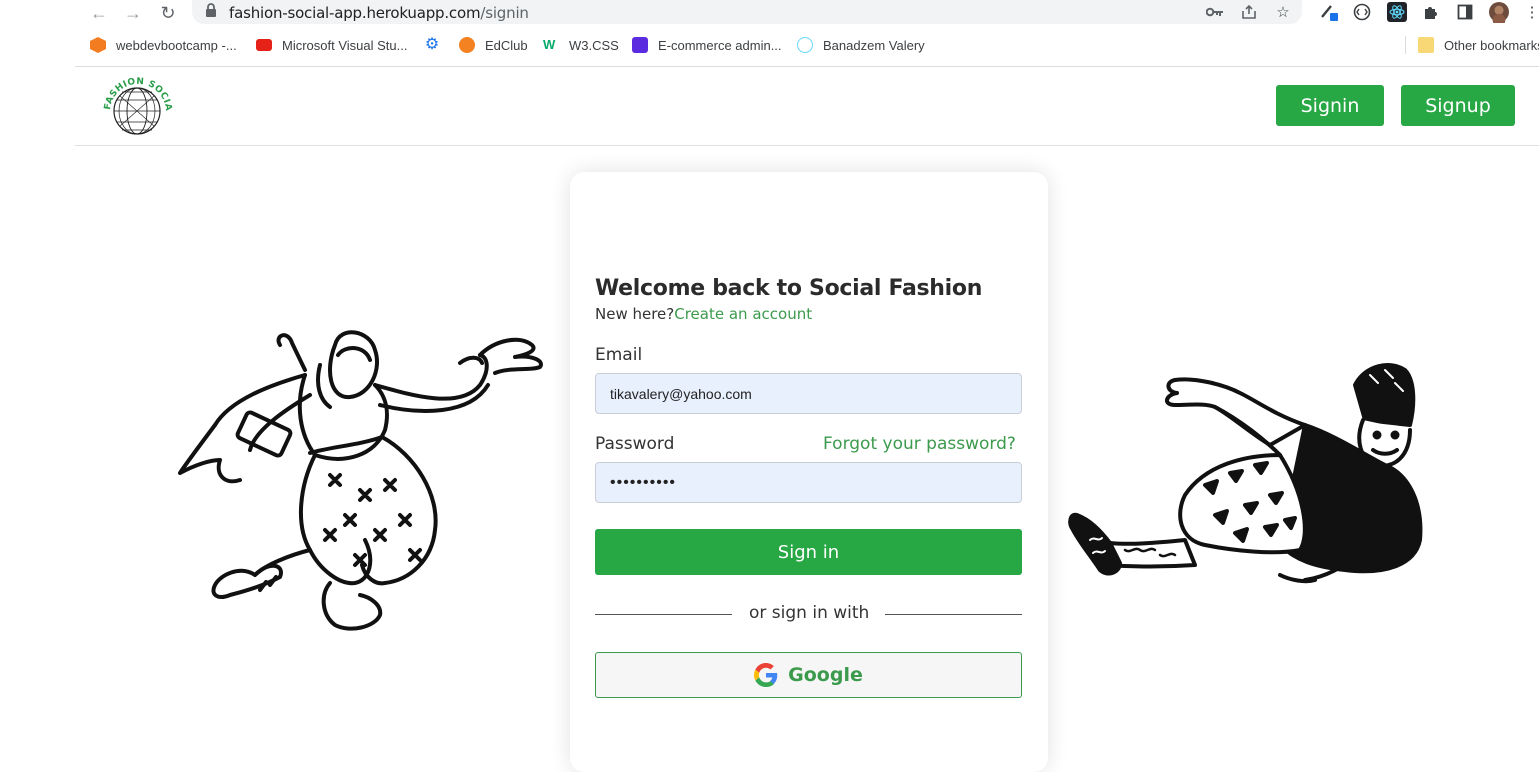  I want to click on url-text: fashion-social-app.herokuapp.com/signin, so click(379, 13).